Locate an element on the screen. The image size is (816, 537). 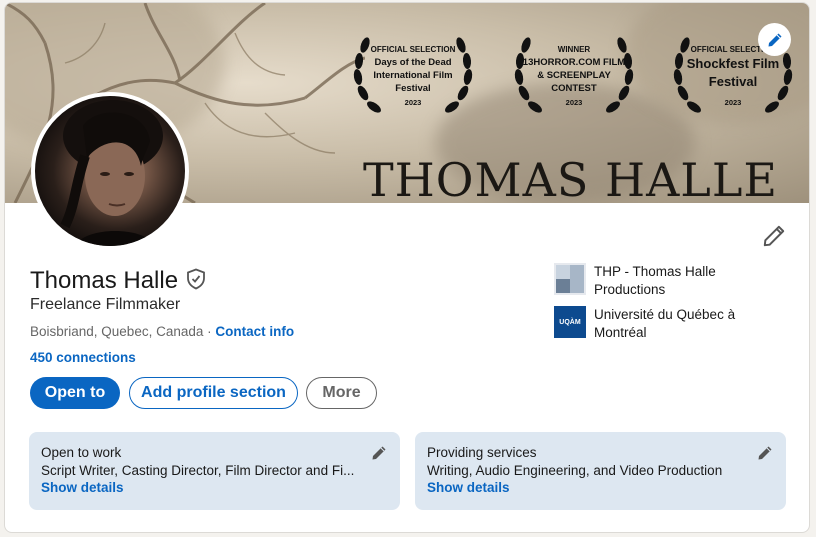
add-profile-section-button: Add profile section is located at coordinates (213, 393).